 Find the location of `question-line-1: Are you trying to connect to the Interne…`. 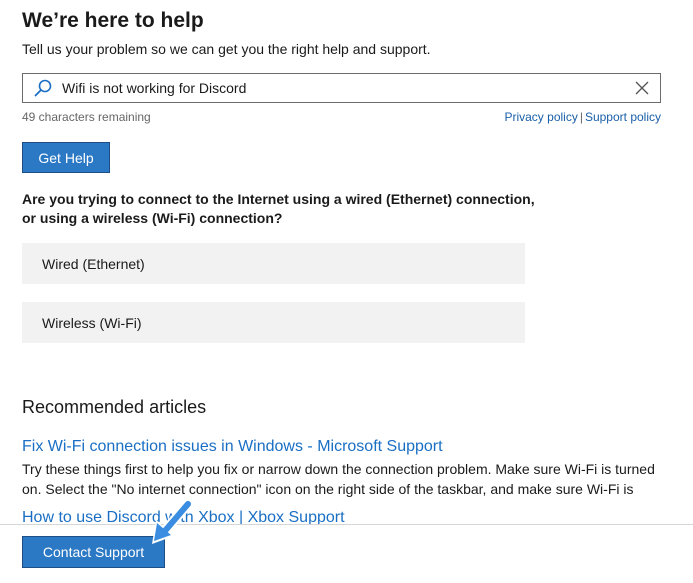

question-line-1: Are you trying to connect to the Interne… is located at coordinates (278, 199).